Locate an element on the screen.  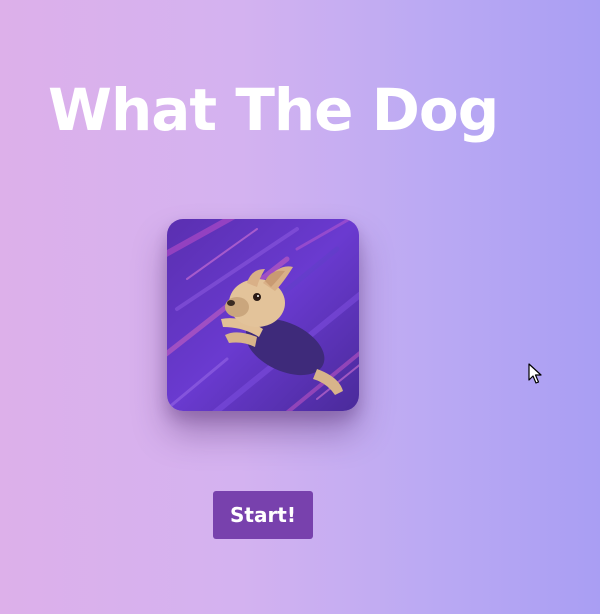
start-button: Start! is located at coordinates (263, 515).